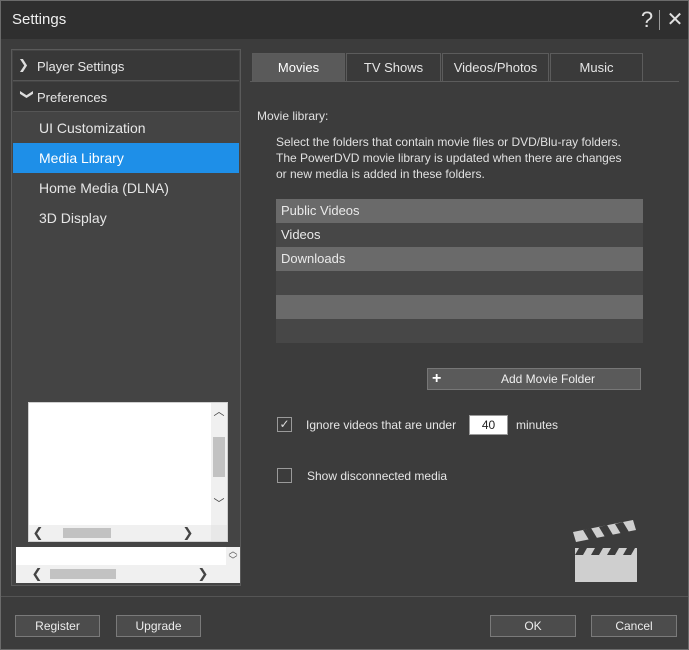 The image size is (689, 650). Describe the element at coordinates (459, 235) in the screenshot. I see `folder-row: Videos` at that location.